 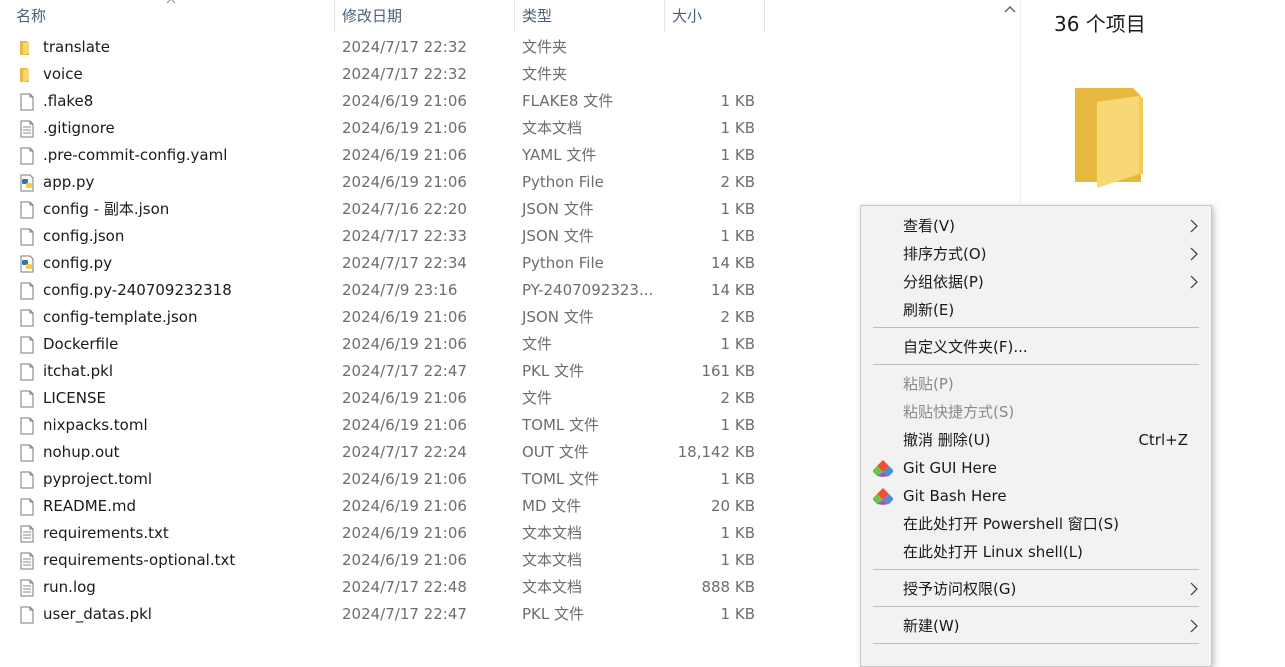 What do you see at coordinates (1100, 24) in the screenshot?
I see `item-count: 36 个项目` at bounding box center [1100, 24].